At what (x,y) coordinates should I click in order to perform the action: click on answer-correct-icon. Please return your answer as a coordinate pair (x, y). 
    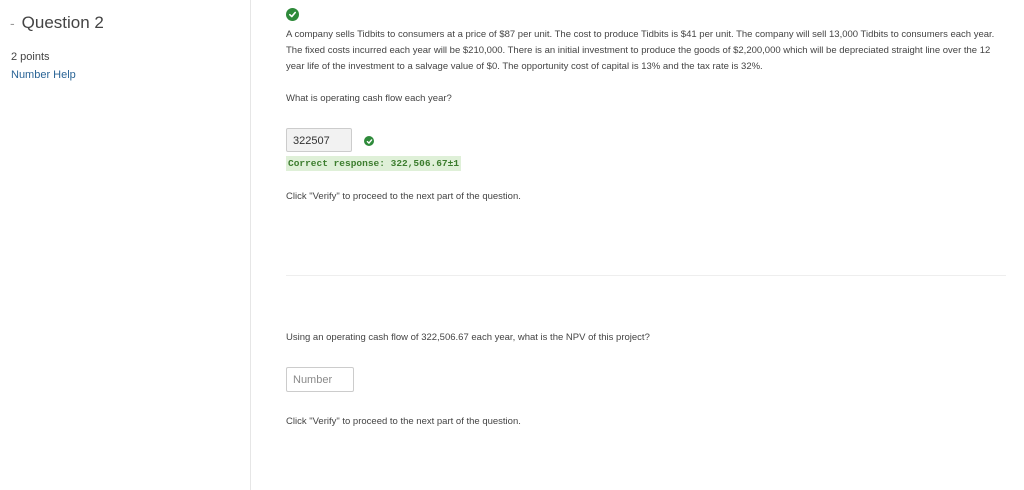
    Looking at the image, I should click on (369, 141).